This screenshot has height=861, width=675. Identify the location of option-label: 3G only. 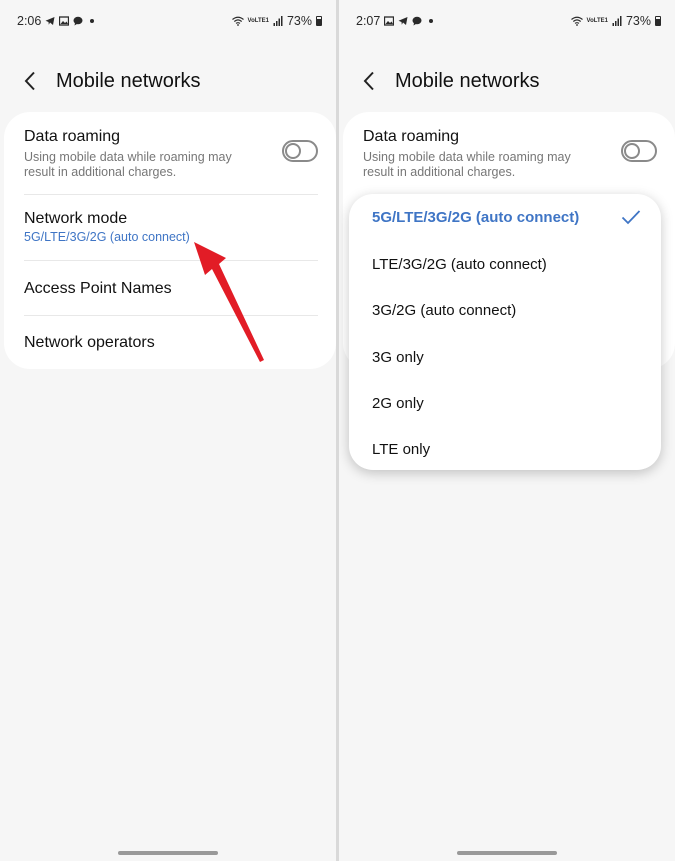
(398, 357).